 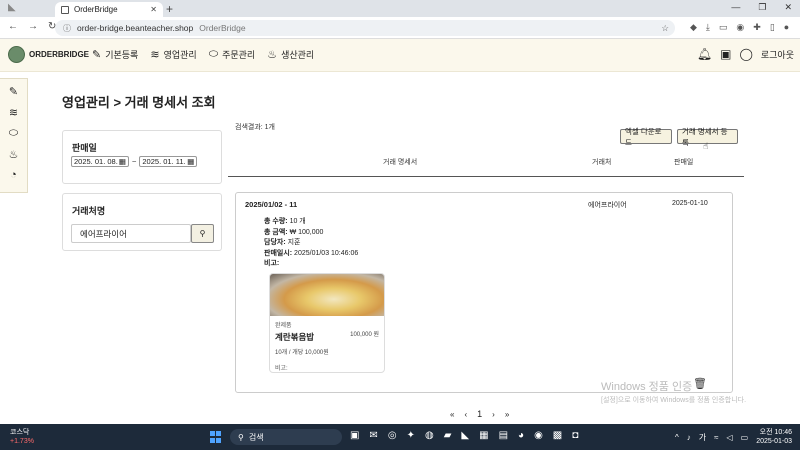 What do you see at coordinates (507, 414) in the screenshot?
I see `page-last-button: »` at bounding box center [507, 414].